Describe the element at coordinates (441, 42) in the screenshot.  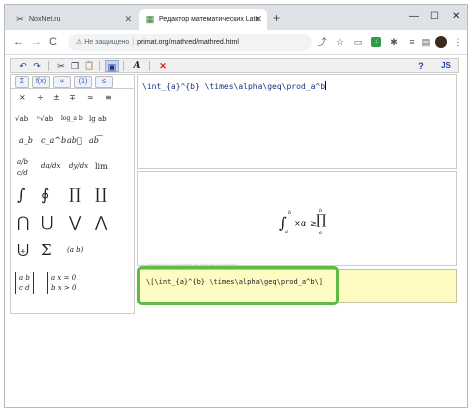
I see `avatar` at that location.